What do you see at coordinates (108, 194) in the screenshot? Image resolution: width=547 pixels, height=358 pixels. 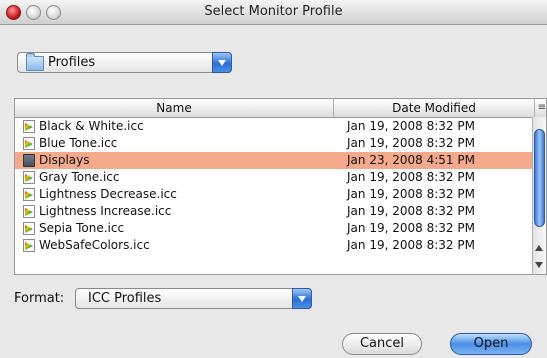 I see `file-name: Lightness Decrease.icc` at bounding box center [108, 194].